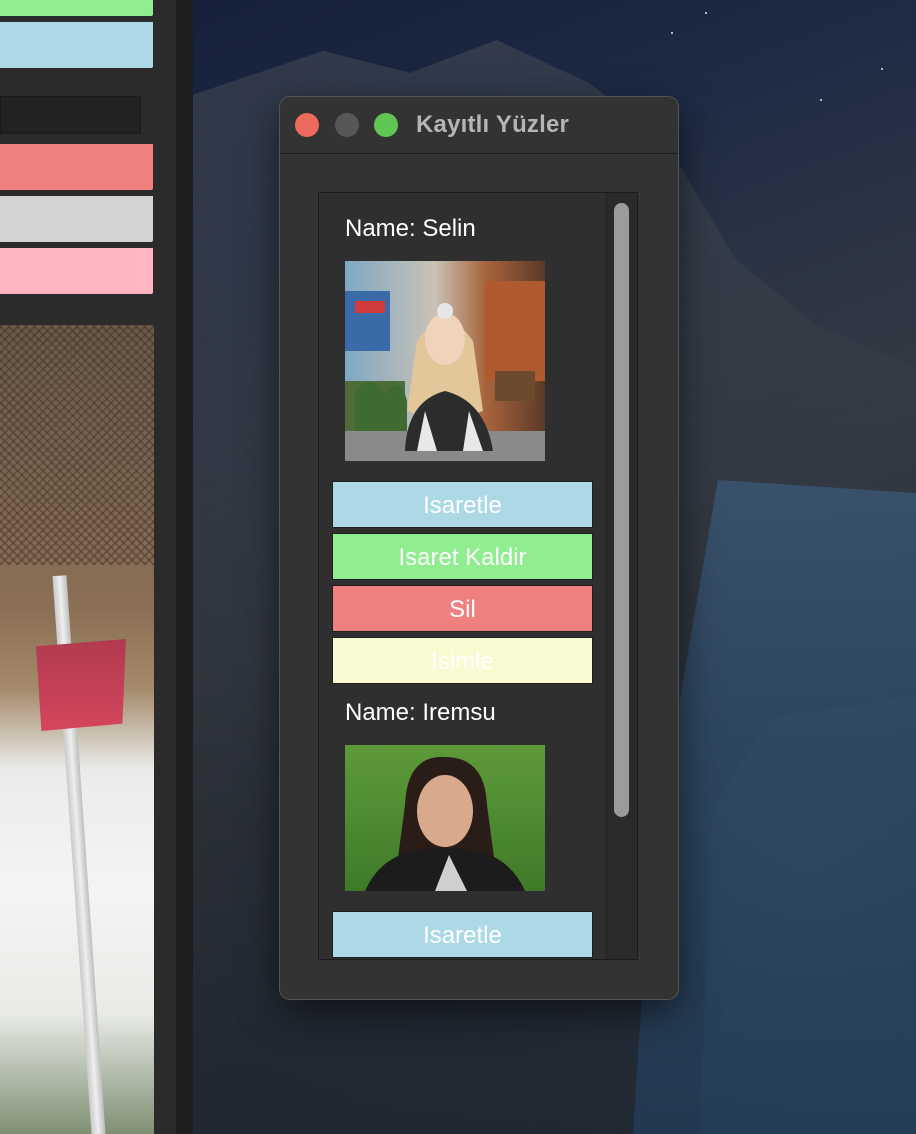 This screenshot has width=916, height=1134. Describe the element at coordinates (77, 445) in the screenshot. I see `ceiling-grid` at that location.